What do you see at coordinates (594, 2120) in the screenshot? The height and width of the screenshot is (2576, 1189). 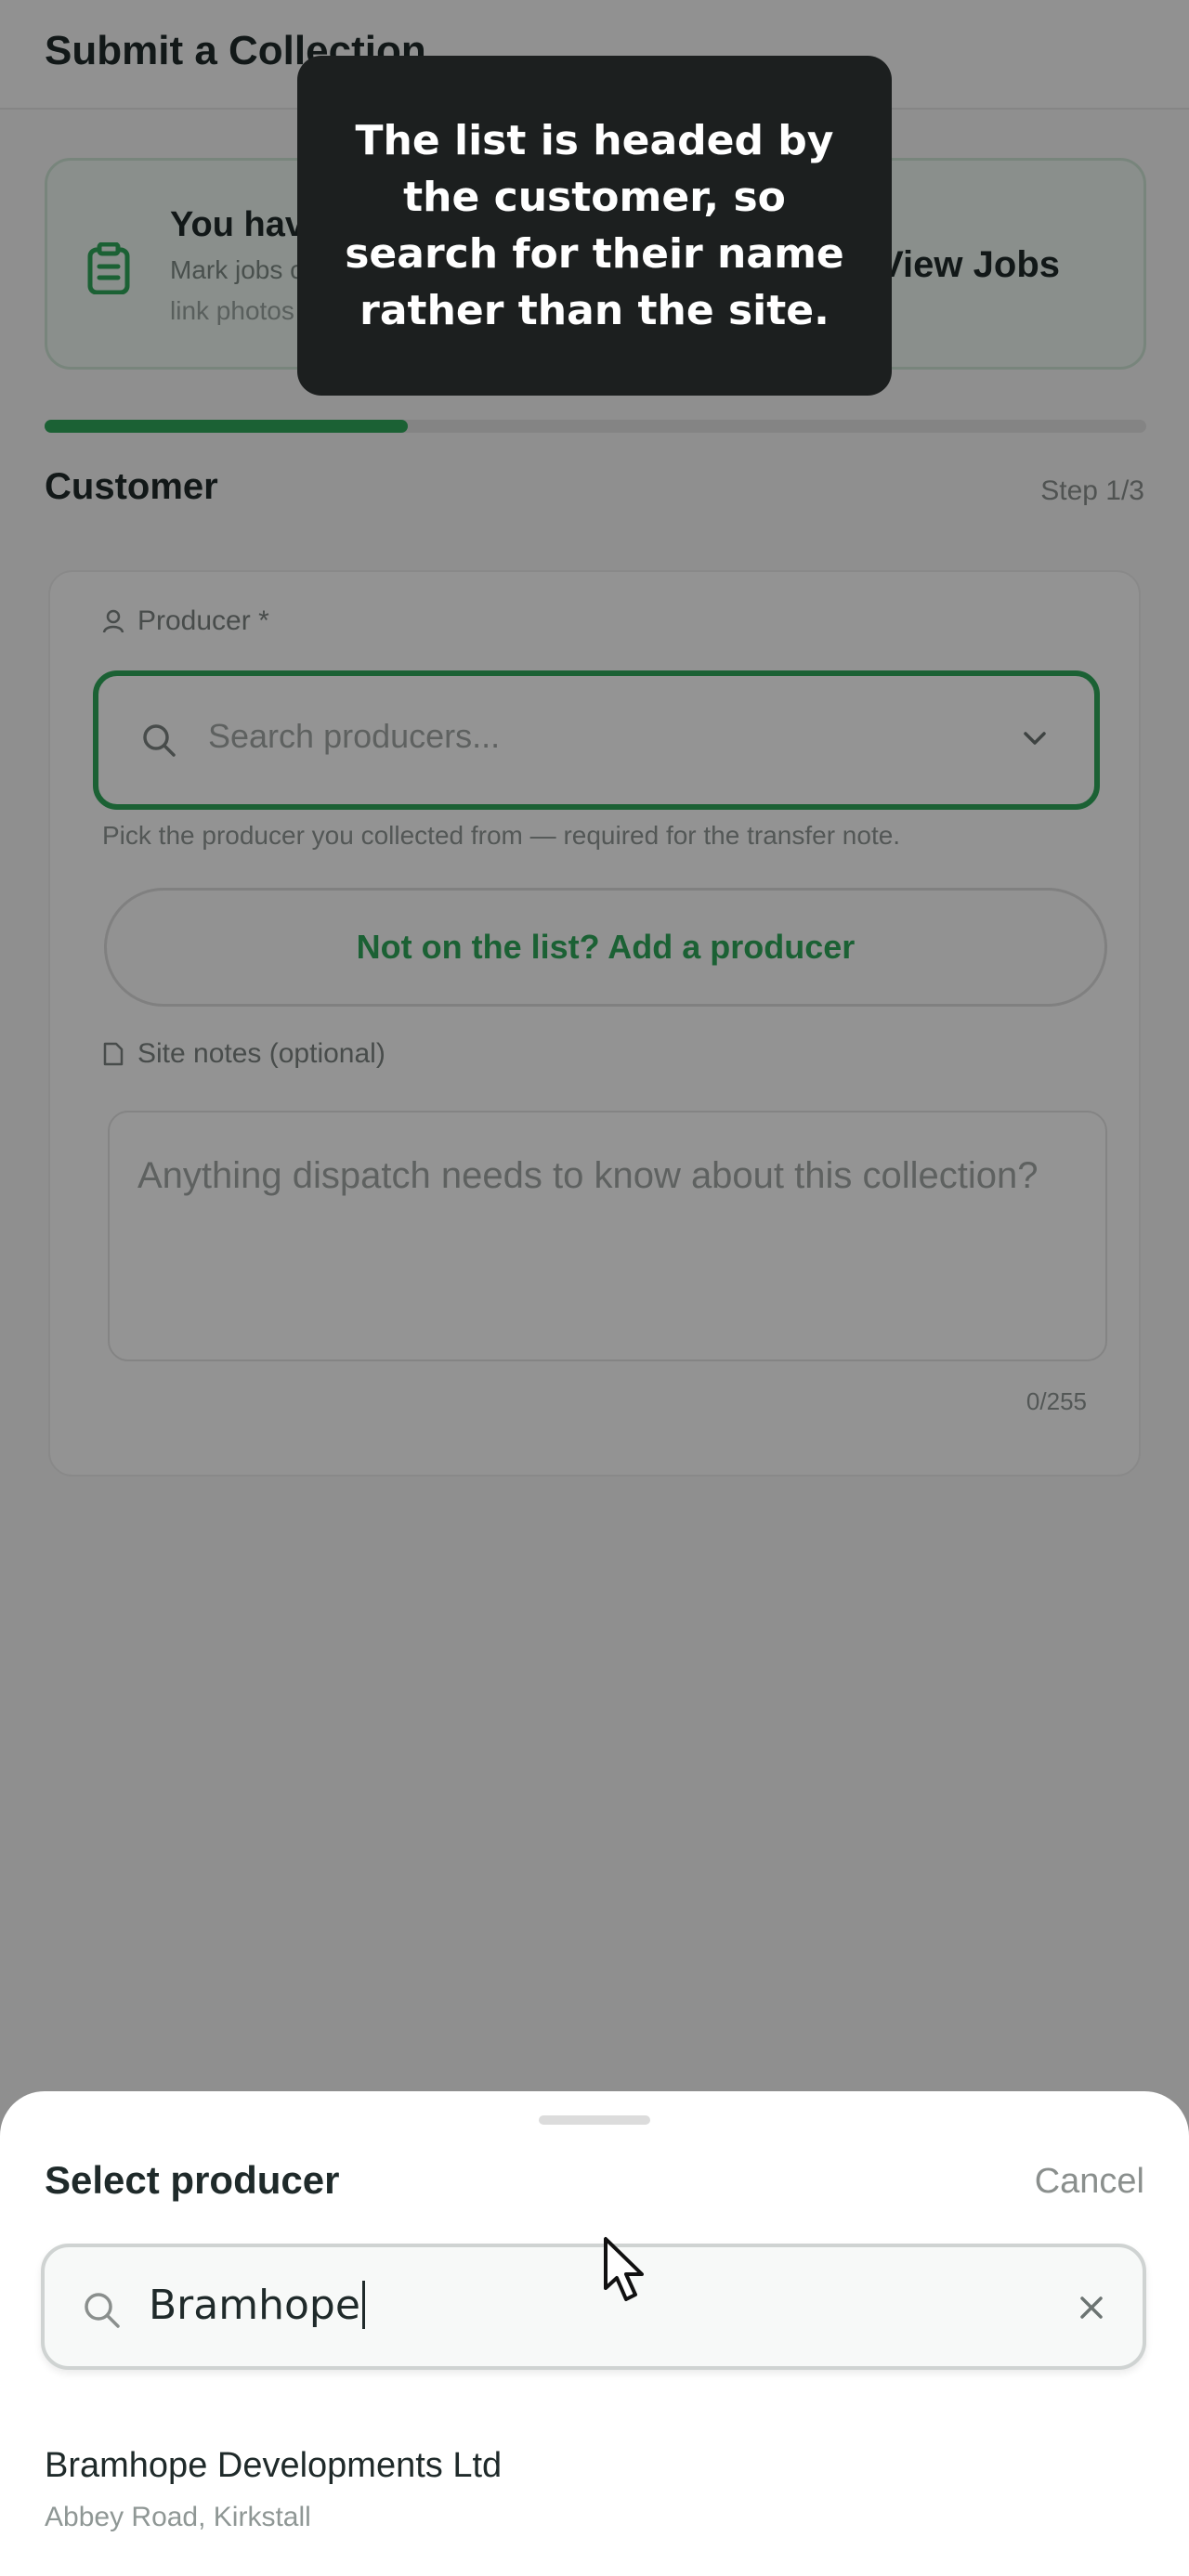 I see `sheet-drag-handle` at bounding box center [594, 2120].